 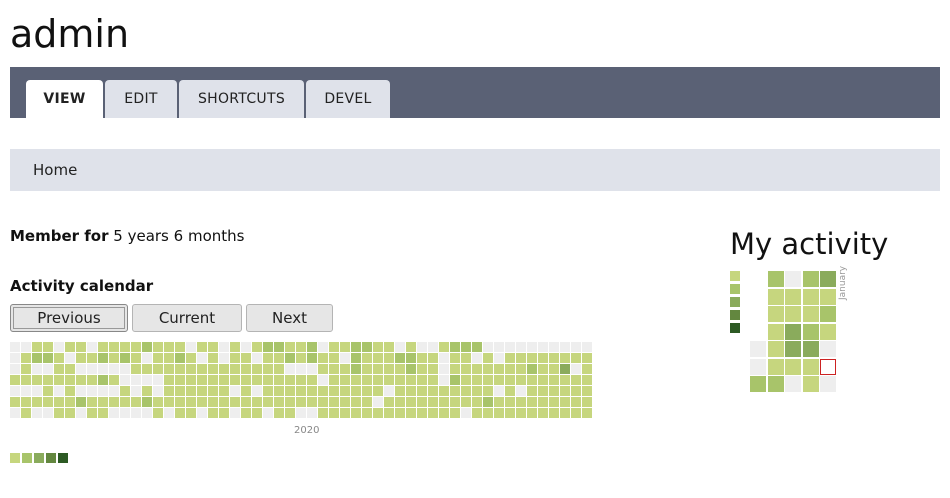 I want to click on tab-edit: EDIT, so click(x=141, y=99).